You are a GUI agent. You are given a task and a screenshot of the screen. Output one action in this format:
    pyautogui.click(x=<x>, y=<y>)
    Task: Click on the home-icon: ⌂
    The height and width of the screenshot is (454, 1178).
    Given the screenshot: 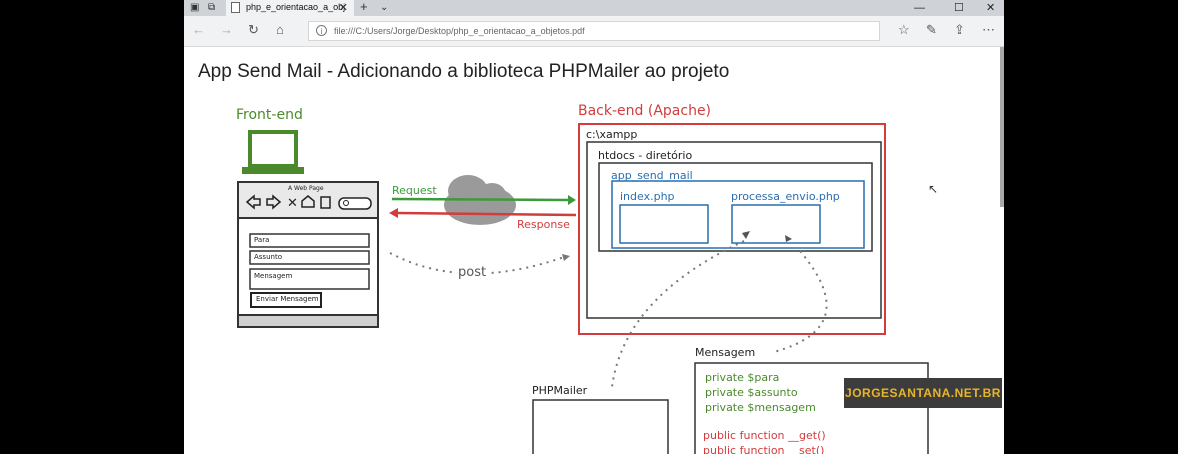 What is the action you would take?
    pyautogui.click(x=280, y=29)
    